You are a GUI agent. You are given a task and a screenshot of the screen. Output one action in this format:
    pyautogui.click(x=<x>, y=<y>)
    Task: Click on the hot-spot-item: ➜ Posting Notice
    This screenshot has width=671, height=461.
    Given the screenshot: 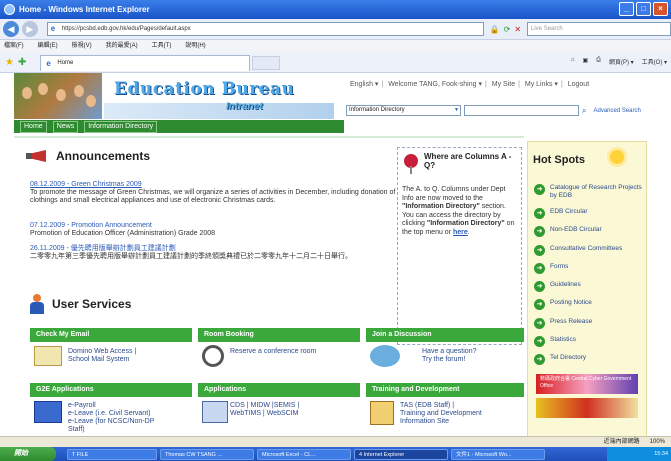 What is the action you would take?
    pyautogui.click(x=592, y=304)
    